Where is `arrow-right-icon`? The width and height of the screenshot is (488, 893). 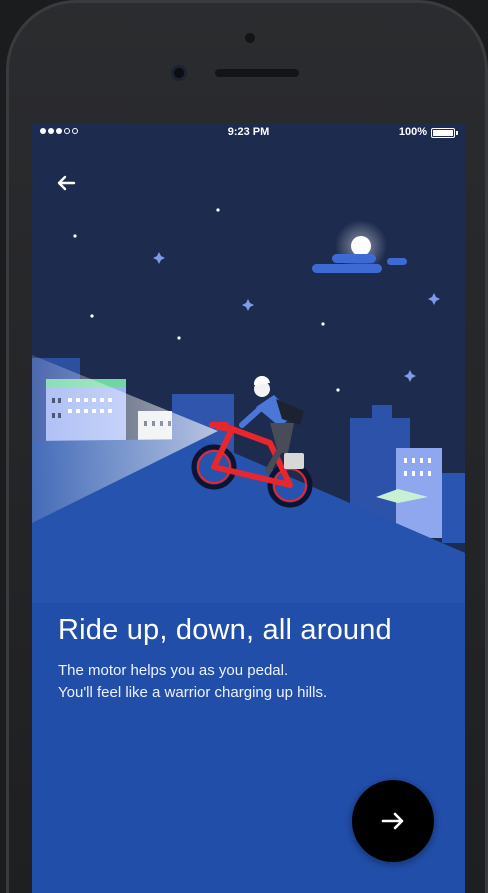 arrow-right-icon is located at coordinates (392, 821).